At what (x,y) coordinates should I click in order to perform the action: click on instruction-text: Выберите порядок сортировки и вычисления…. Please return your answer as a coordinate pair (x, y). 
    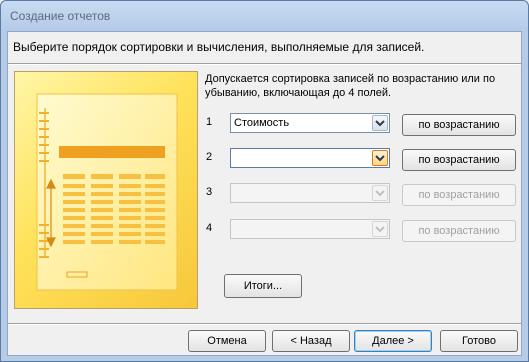
    Looking at the image, I should click on (219, 47).